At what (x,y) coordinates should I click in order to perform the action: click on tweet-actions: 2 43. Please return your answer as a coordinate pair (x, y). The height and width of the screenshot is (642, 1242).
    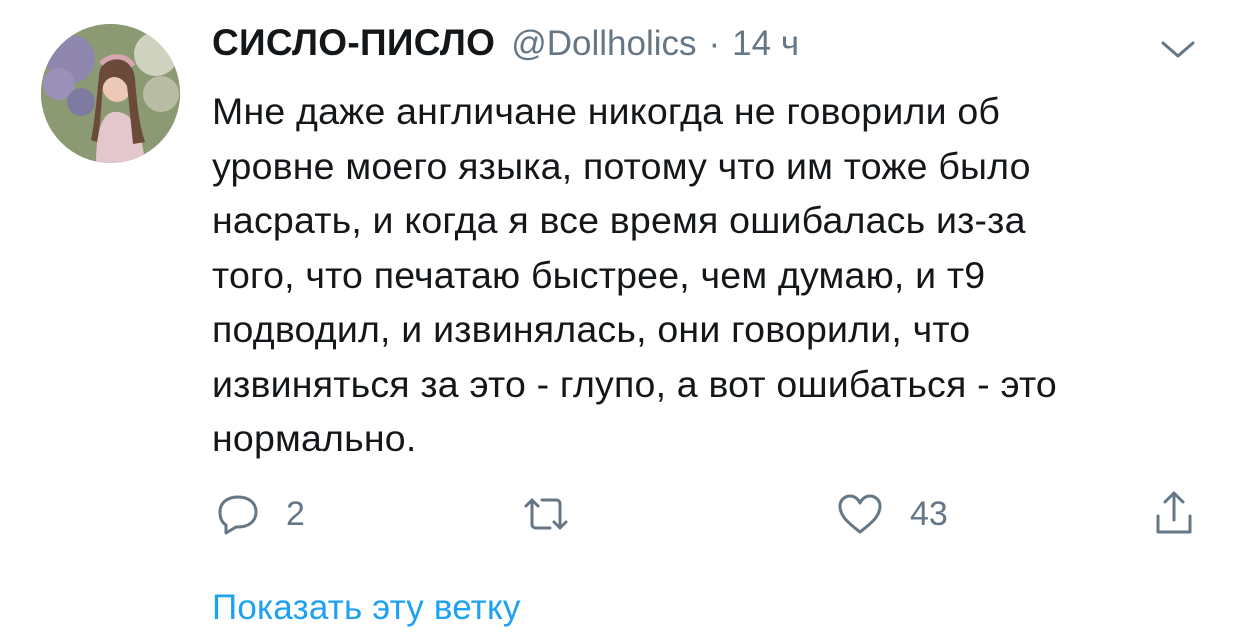
    Looking at the image, I should click on (712, 514).